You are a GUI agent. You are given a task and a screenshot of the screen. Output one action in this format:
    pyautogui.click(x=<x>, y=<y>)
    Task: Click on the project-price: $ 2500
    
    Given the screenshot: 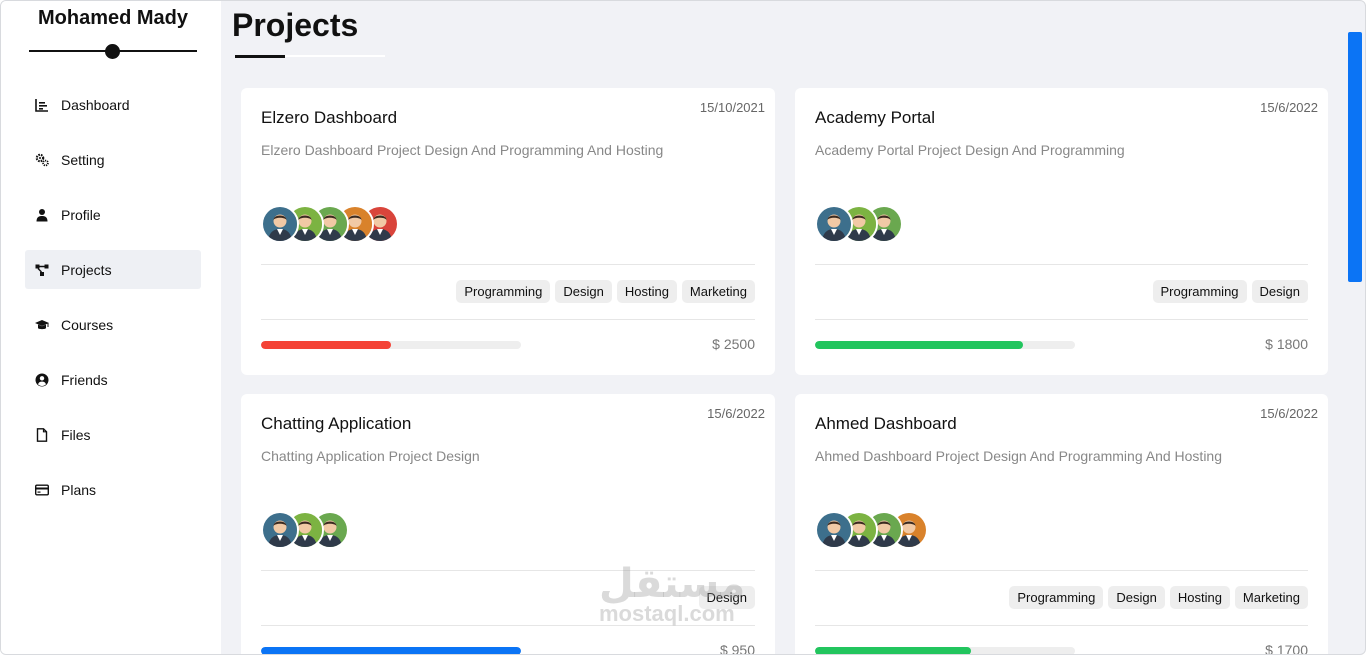 What is the action you would take?
    pyautogui.click(x=733, y=344)
    